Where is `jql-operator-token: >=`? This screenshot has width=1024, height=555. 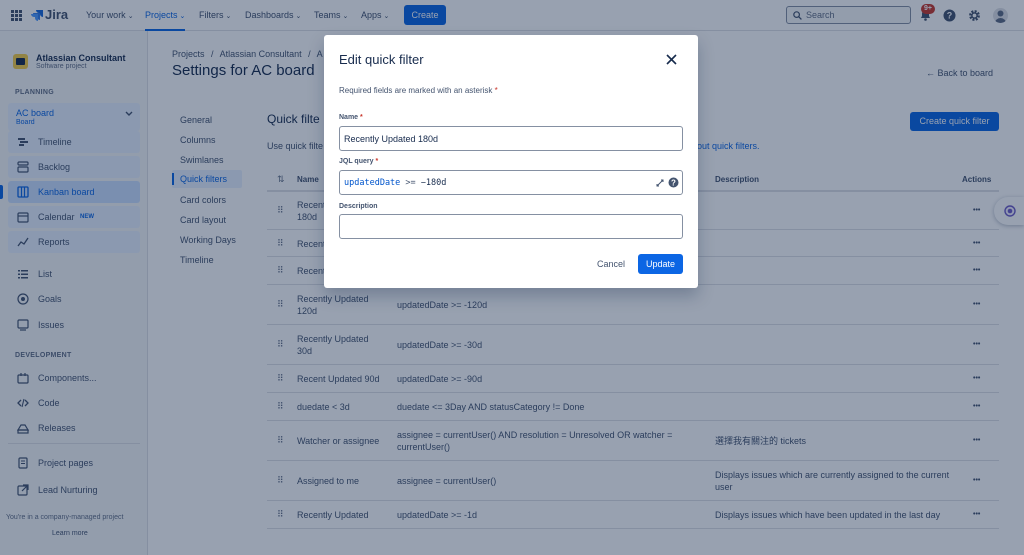
jql-operator-token: >= is located at coordinates (410, 183).